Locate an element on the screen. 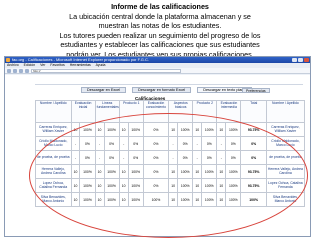 The height and width of the screenshot is (240, 320). forward-icon is located at coordinates (15, 70).